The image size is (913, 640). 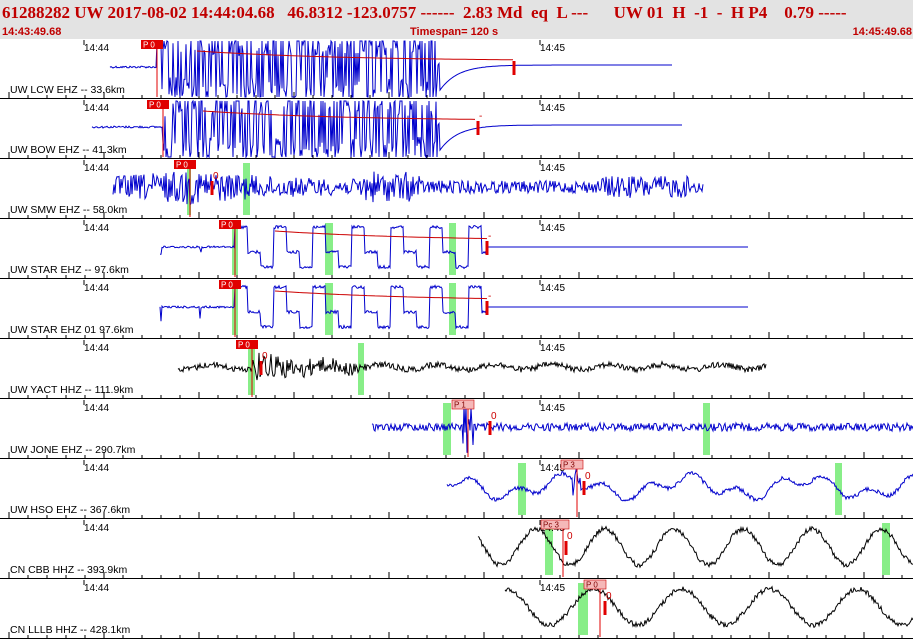 I want to click on channel-row: 14:44 14:45P 30UW HSO EHZ -- 367.6km, so click(x=456, y=489).